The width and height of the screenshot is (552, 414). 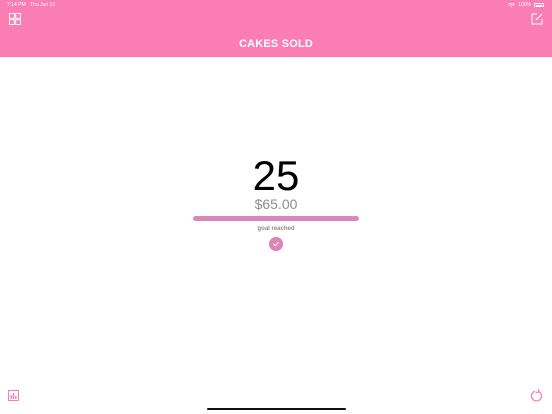 I want to click on sold-count: 25, so click(x=276, y=175).